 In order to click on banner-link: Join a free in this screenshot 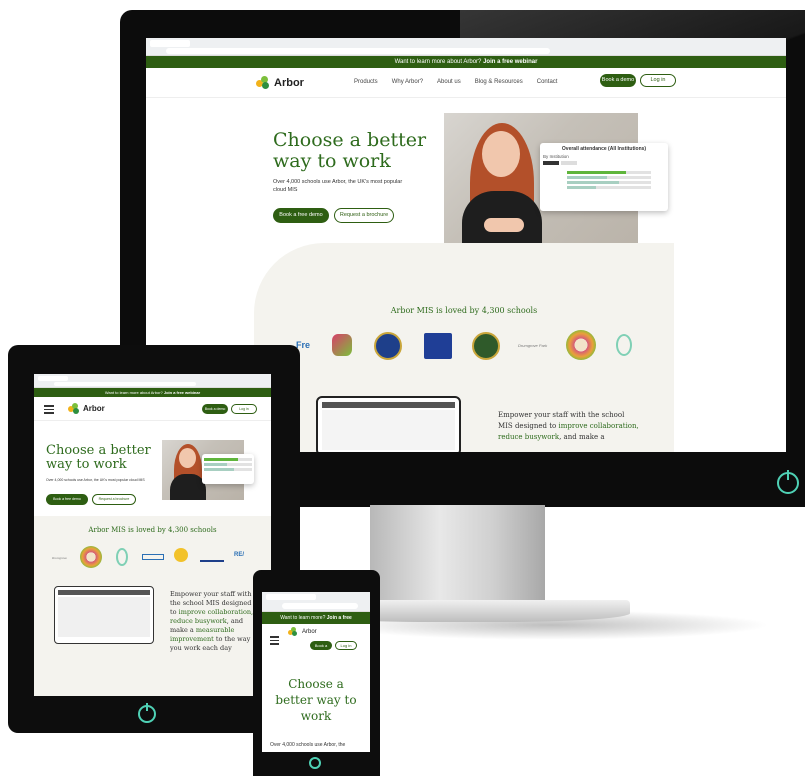, I will do `click(339, 618)`.